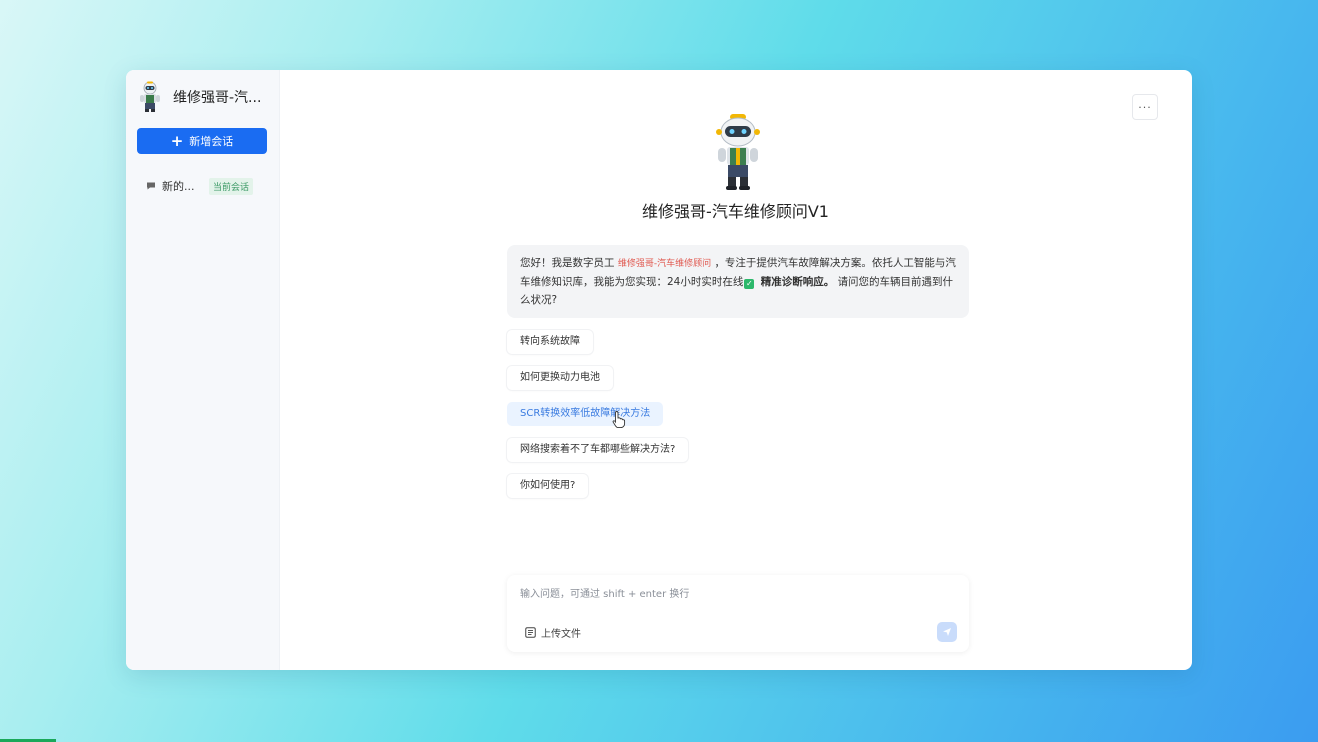  Describe the element at coordinates (211, 141) in the screenshot. I see `new-chat-label: 新增会话` at that location.